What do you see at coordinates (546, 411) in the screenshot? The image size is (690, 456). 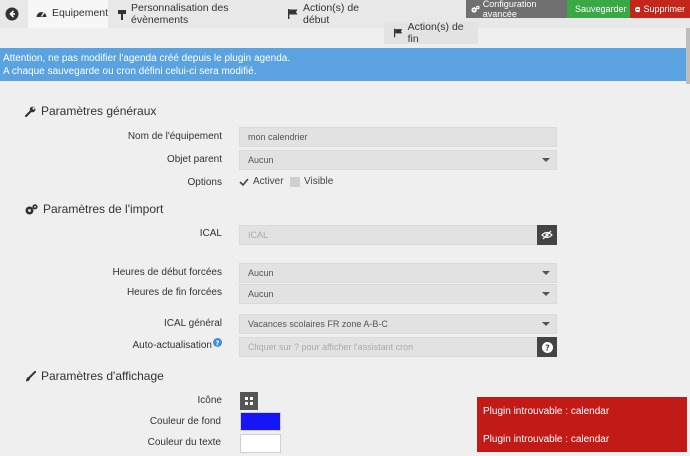 I see `notification-message-1: Plugin introuvable : calendar` at bounding box center [546, 411].